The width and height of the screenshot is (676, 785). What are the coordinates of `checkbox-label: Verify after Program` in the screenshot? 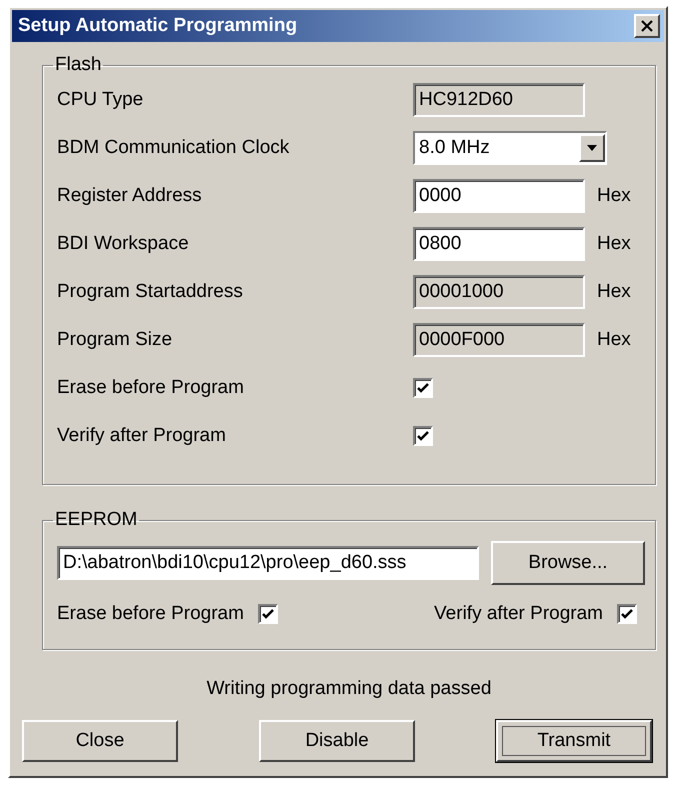 It's located at (518, 614).